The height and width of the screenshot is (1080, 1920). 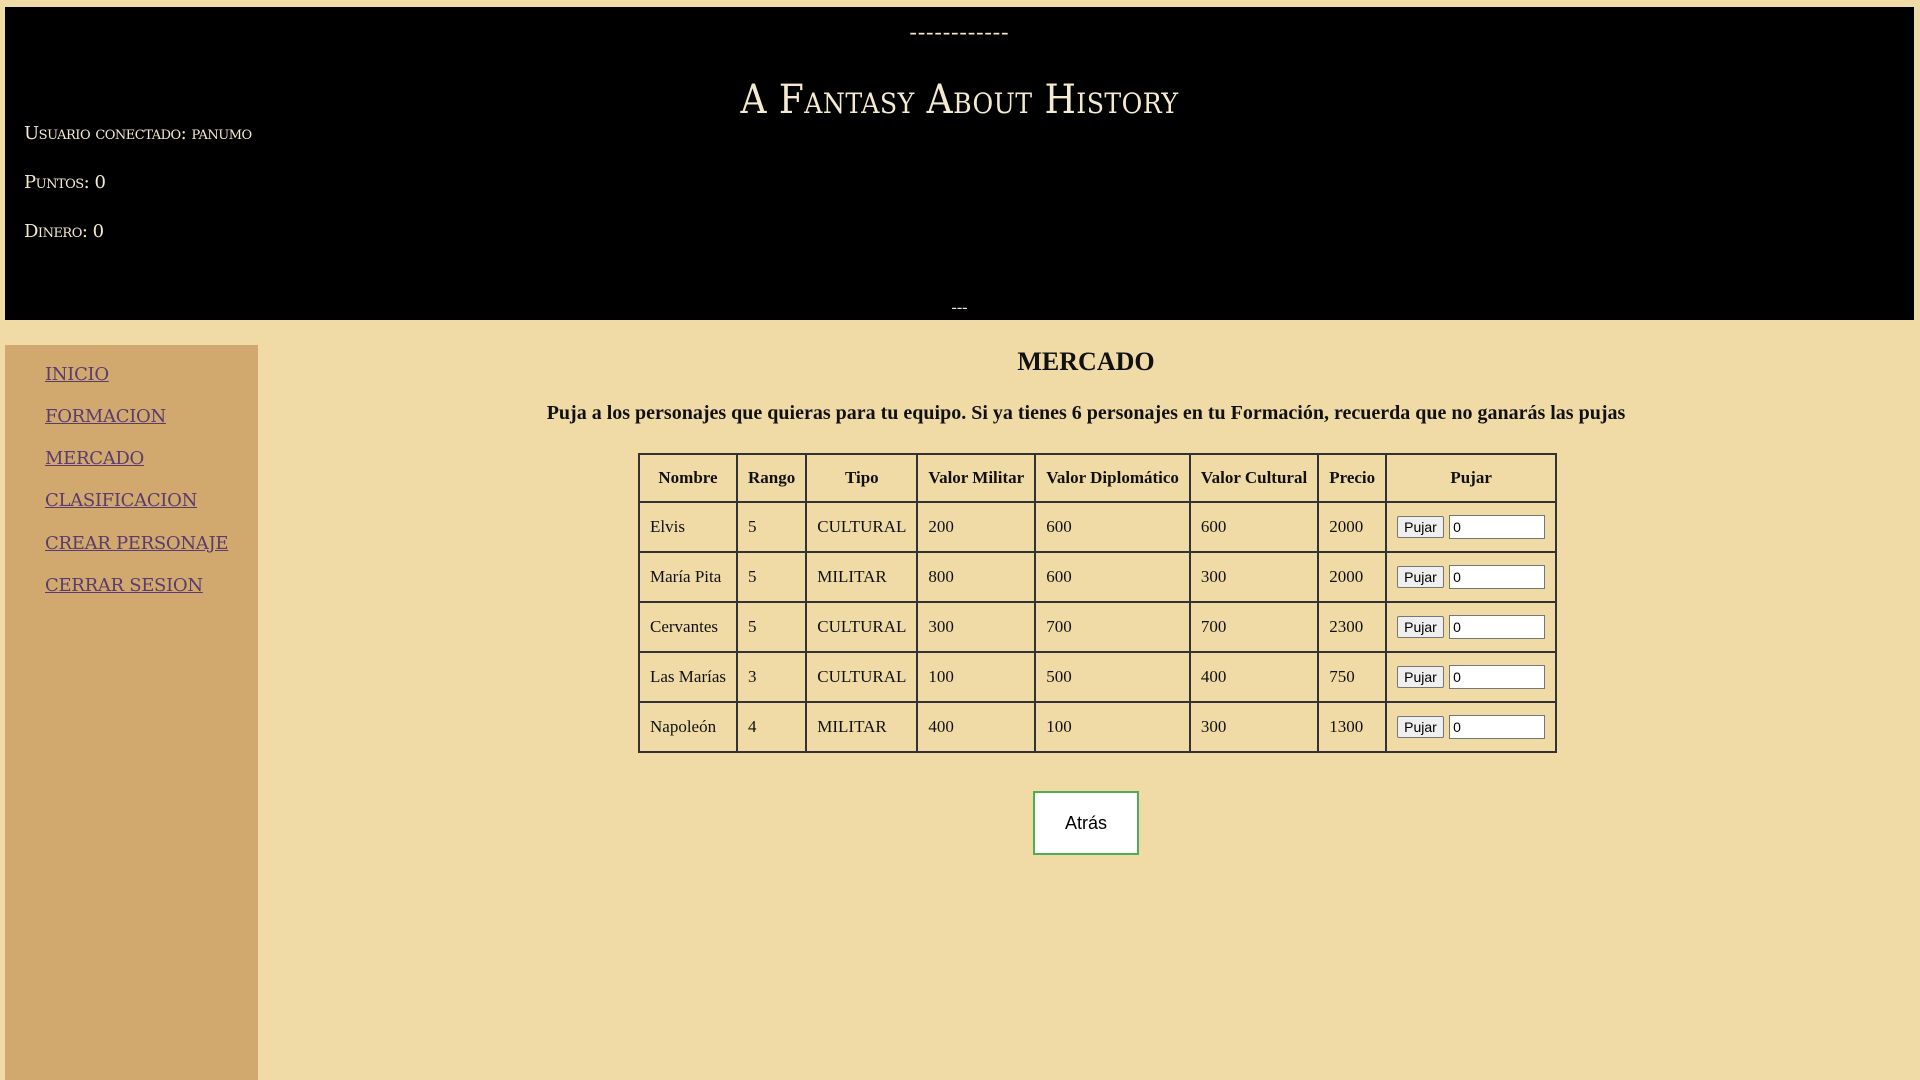 I want to click on cell-precio: 750, so click(x=1352, y=677).